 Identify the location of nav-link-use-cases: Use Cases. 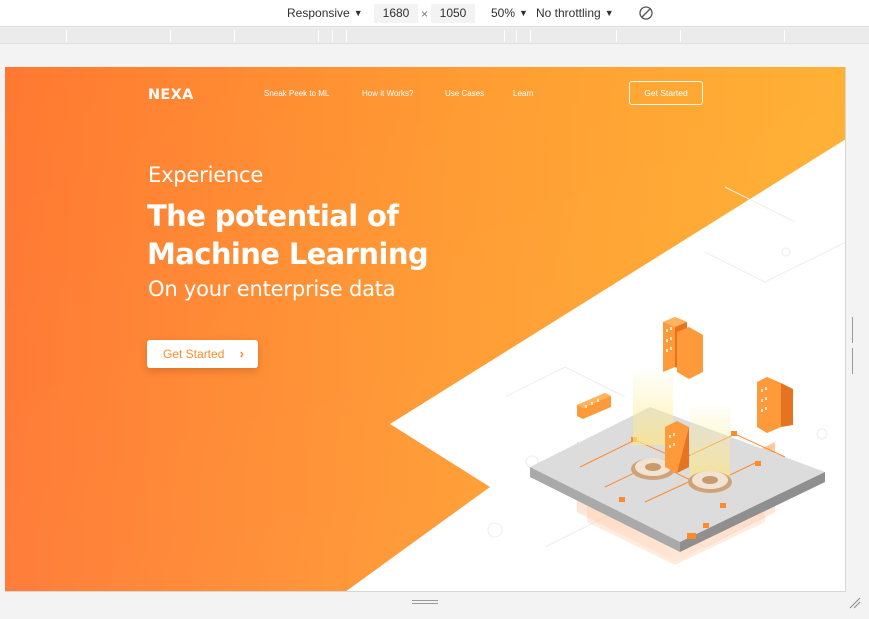
(464, 93).